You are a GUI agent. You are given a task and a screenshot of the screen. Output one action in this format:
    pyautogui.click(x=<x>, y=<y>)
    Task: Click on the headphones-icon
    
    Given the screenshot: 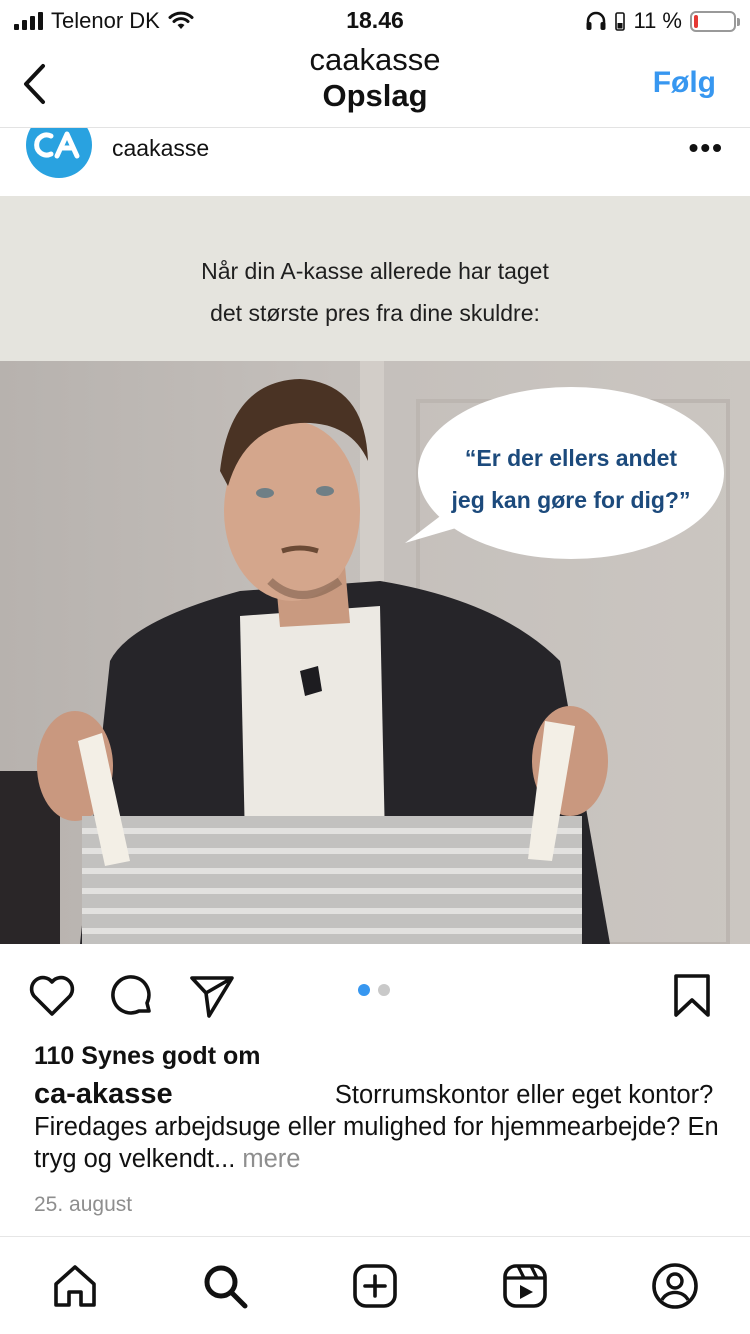 What is the action you would take?
    pyautogui.click(x=596, y=20)
    